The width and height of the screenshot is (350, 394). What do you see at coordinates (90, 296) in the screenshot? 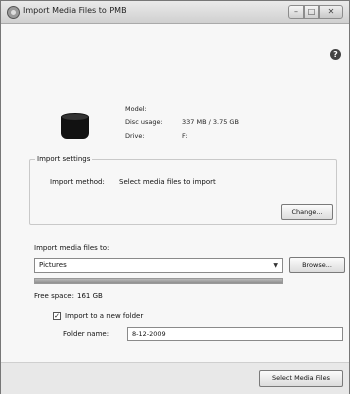
I see `free-space-value: 161 GB` at bounding box center [90, 296].